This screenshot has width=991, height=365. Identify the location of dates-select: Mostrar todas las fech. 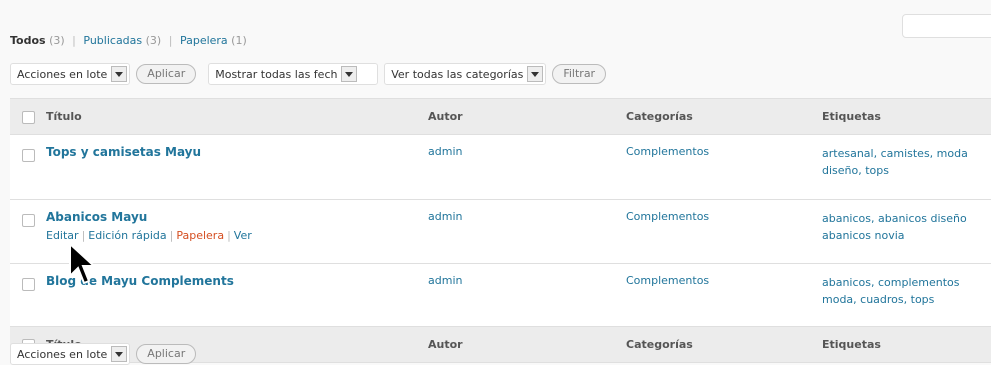
(293, 74).